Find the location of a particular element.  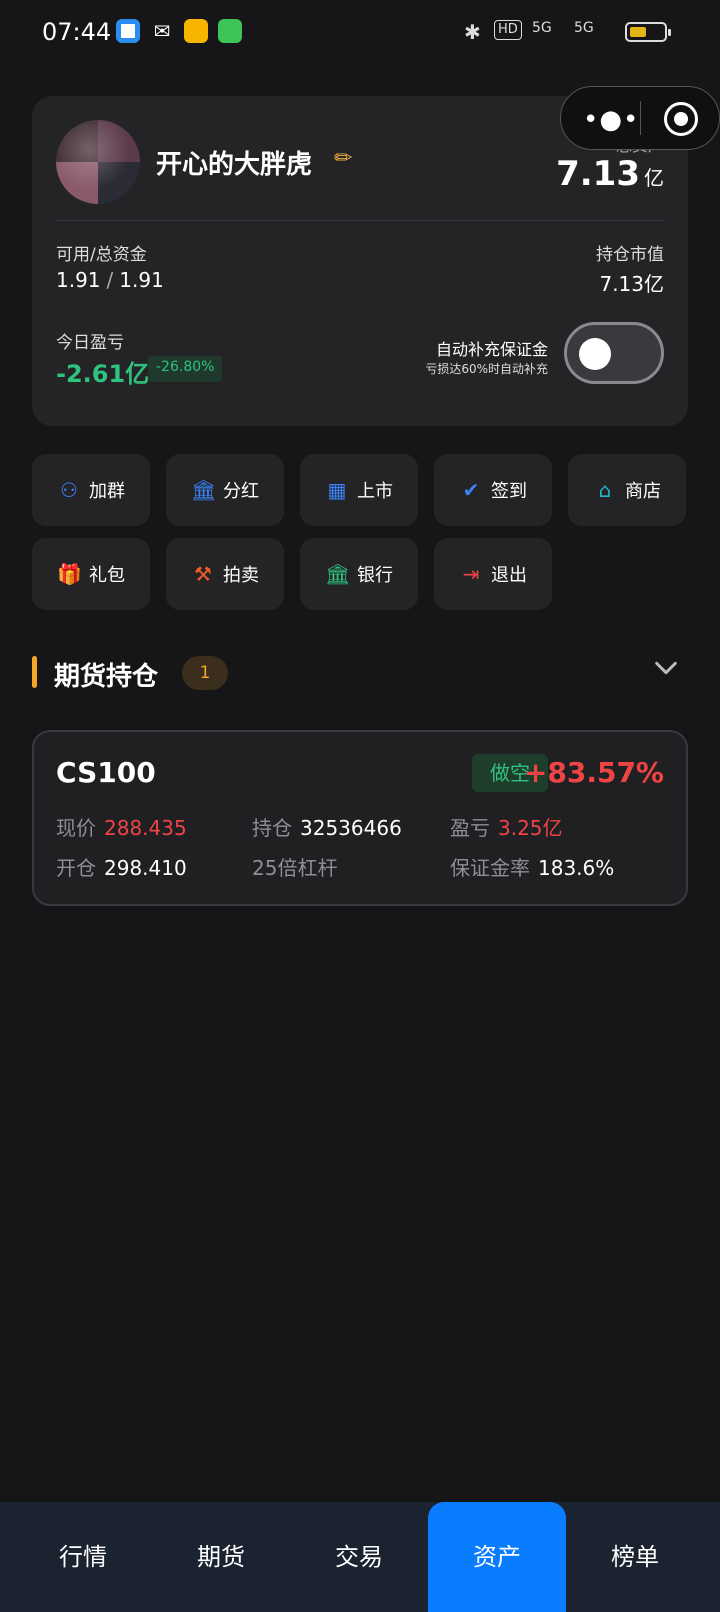

capsule-separator is located at coordinates (640, 118).